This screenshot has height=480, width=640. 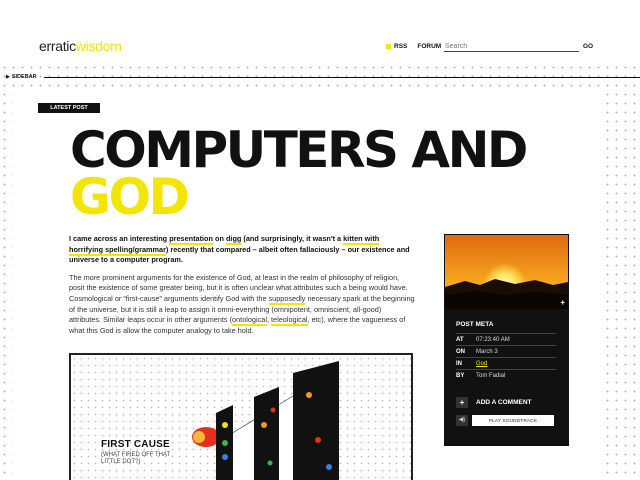 I want to click on plus-icon: +, so click(x=462, y=402).